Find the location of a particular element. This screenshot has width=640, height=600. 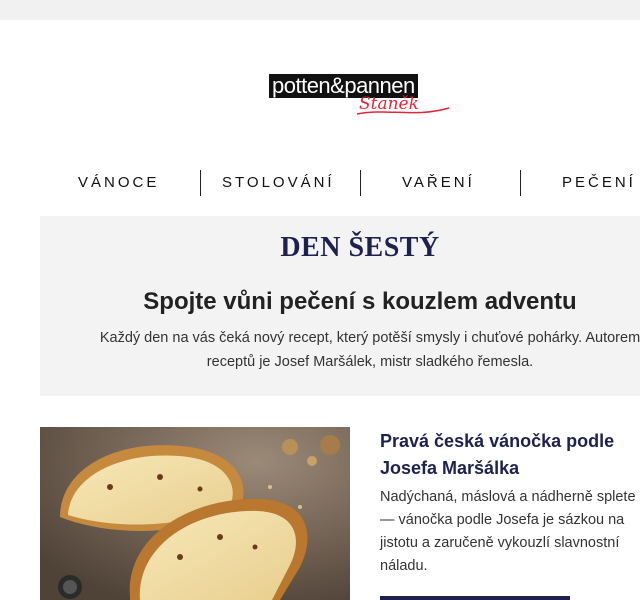

article-desc-line: náladu. is located at coordinates (404, 566).